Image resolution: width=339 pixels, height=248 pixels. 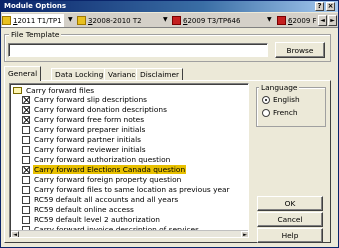 What do you see at coordinates (90, 129) in the screenshot?
I see `option-label: Carry forward preparer initials` at bounding box center [90, 129].